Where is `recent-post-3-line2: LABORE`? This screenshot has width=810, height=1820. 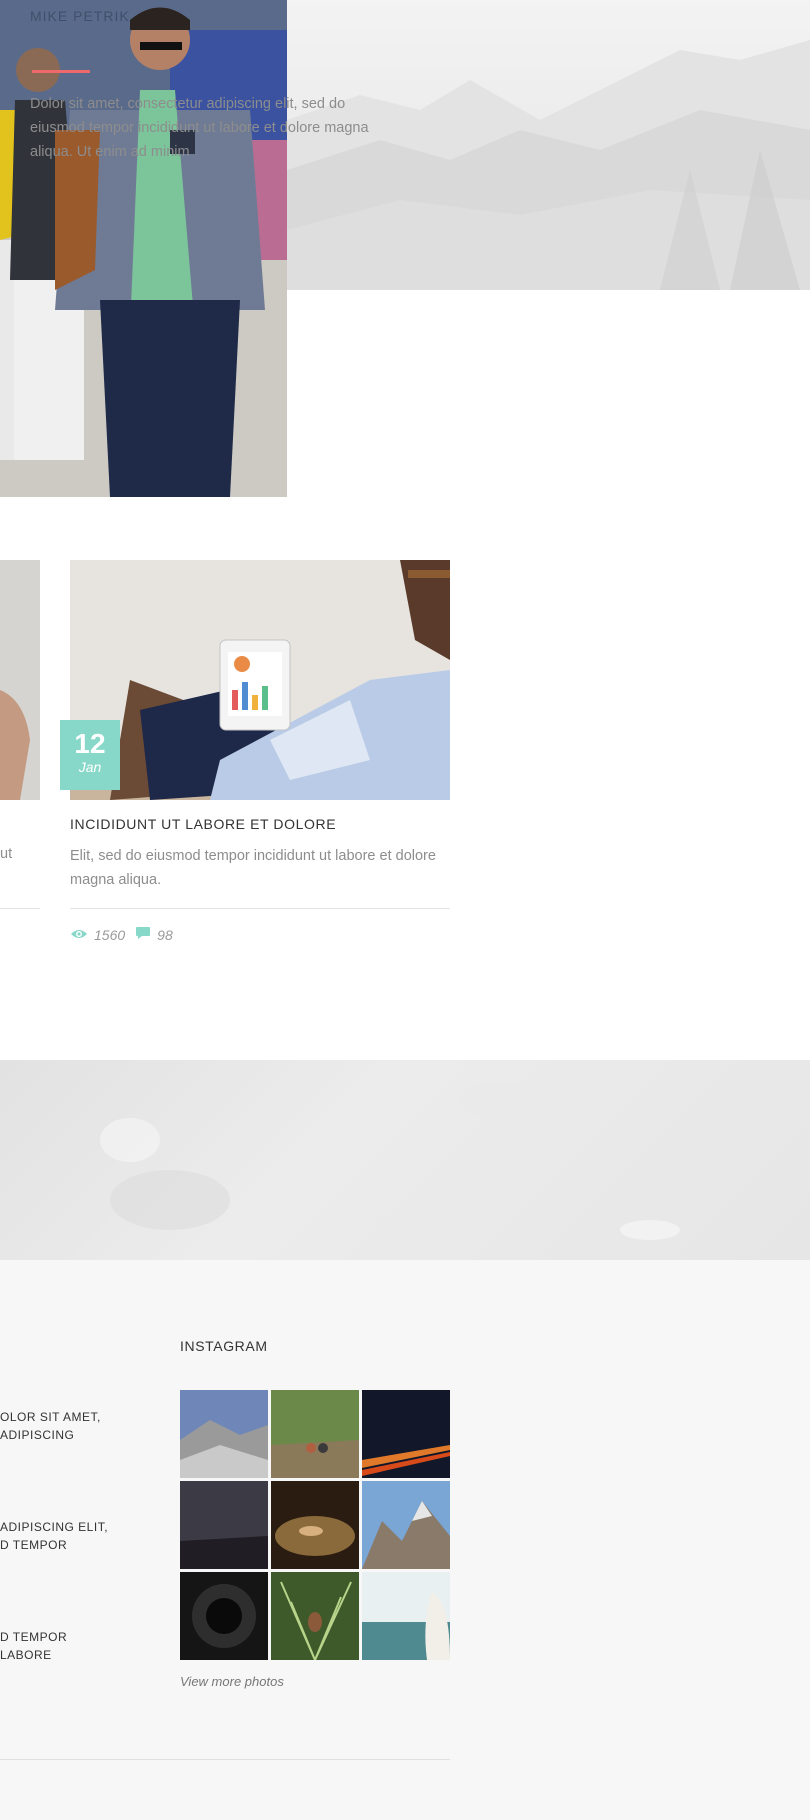 recent-post-3-line2: LABORE is located at coordinates (26, 1655).